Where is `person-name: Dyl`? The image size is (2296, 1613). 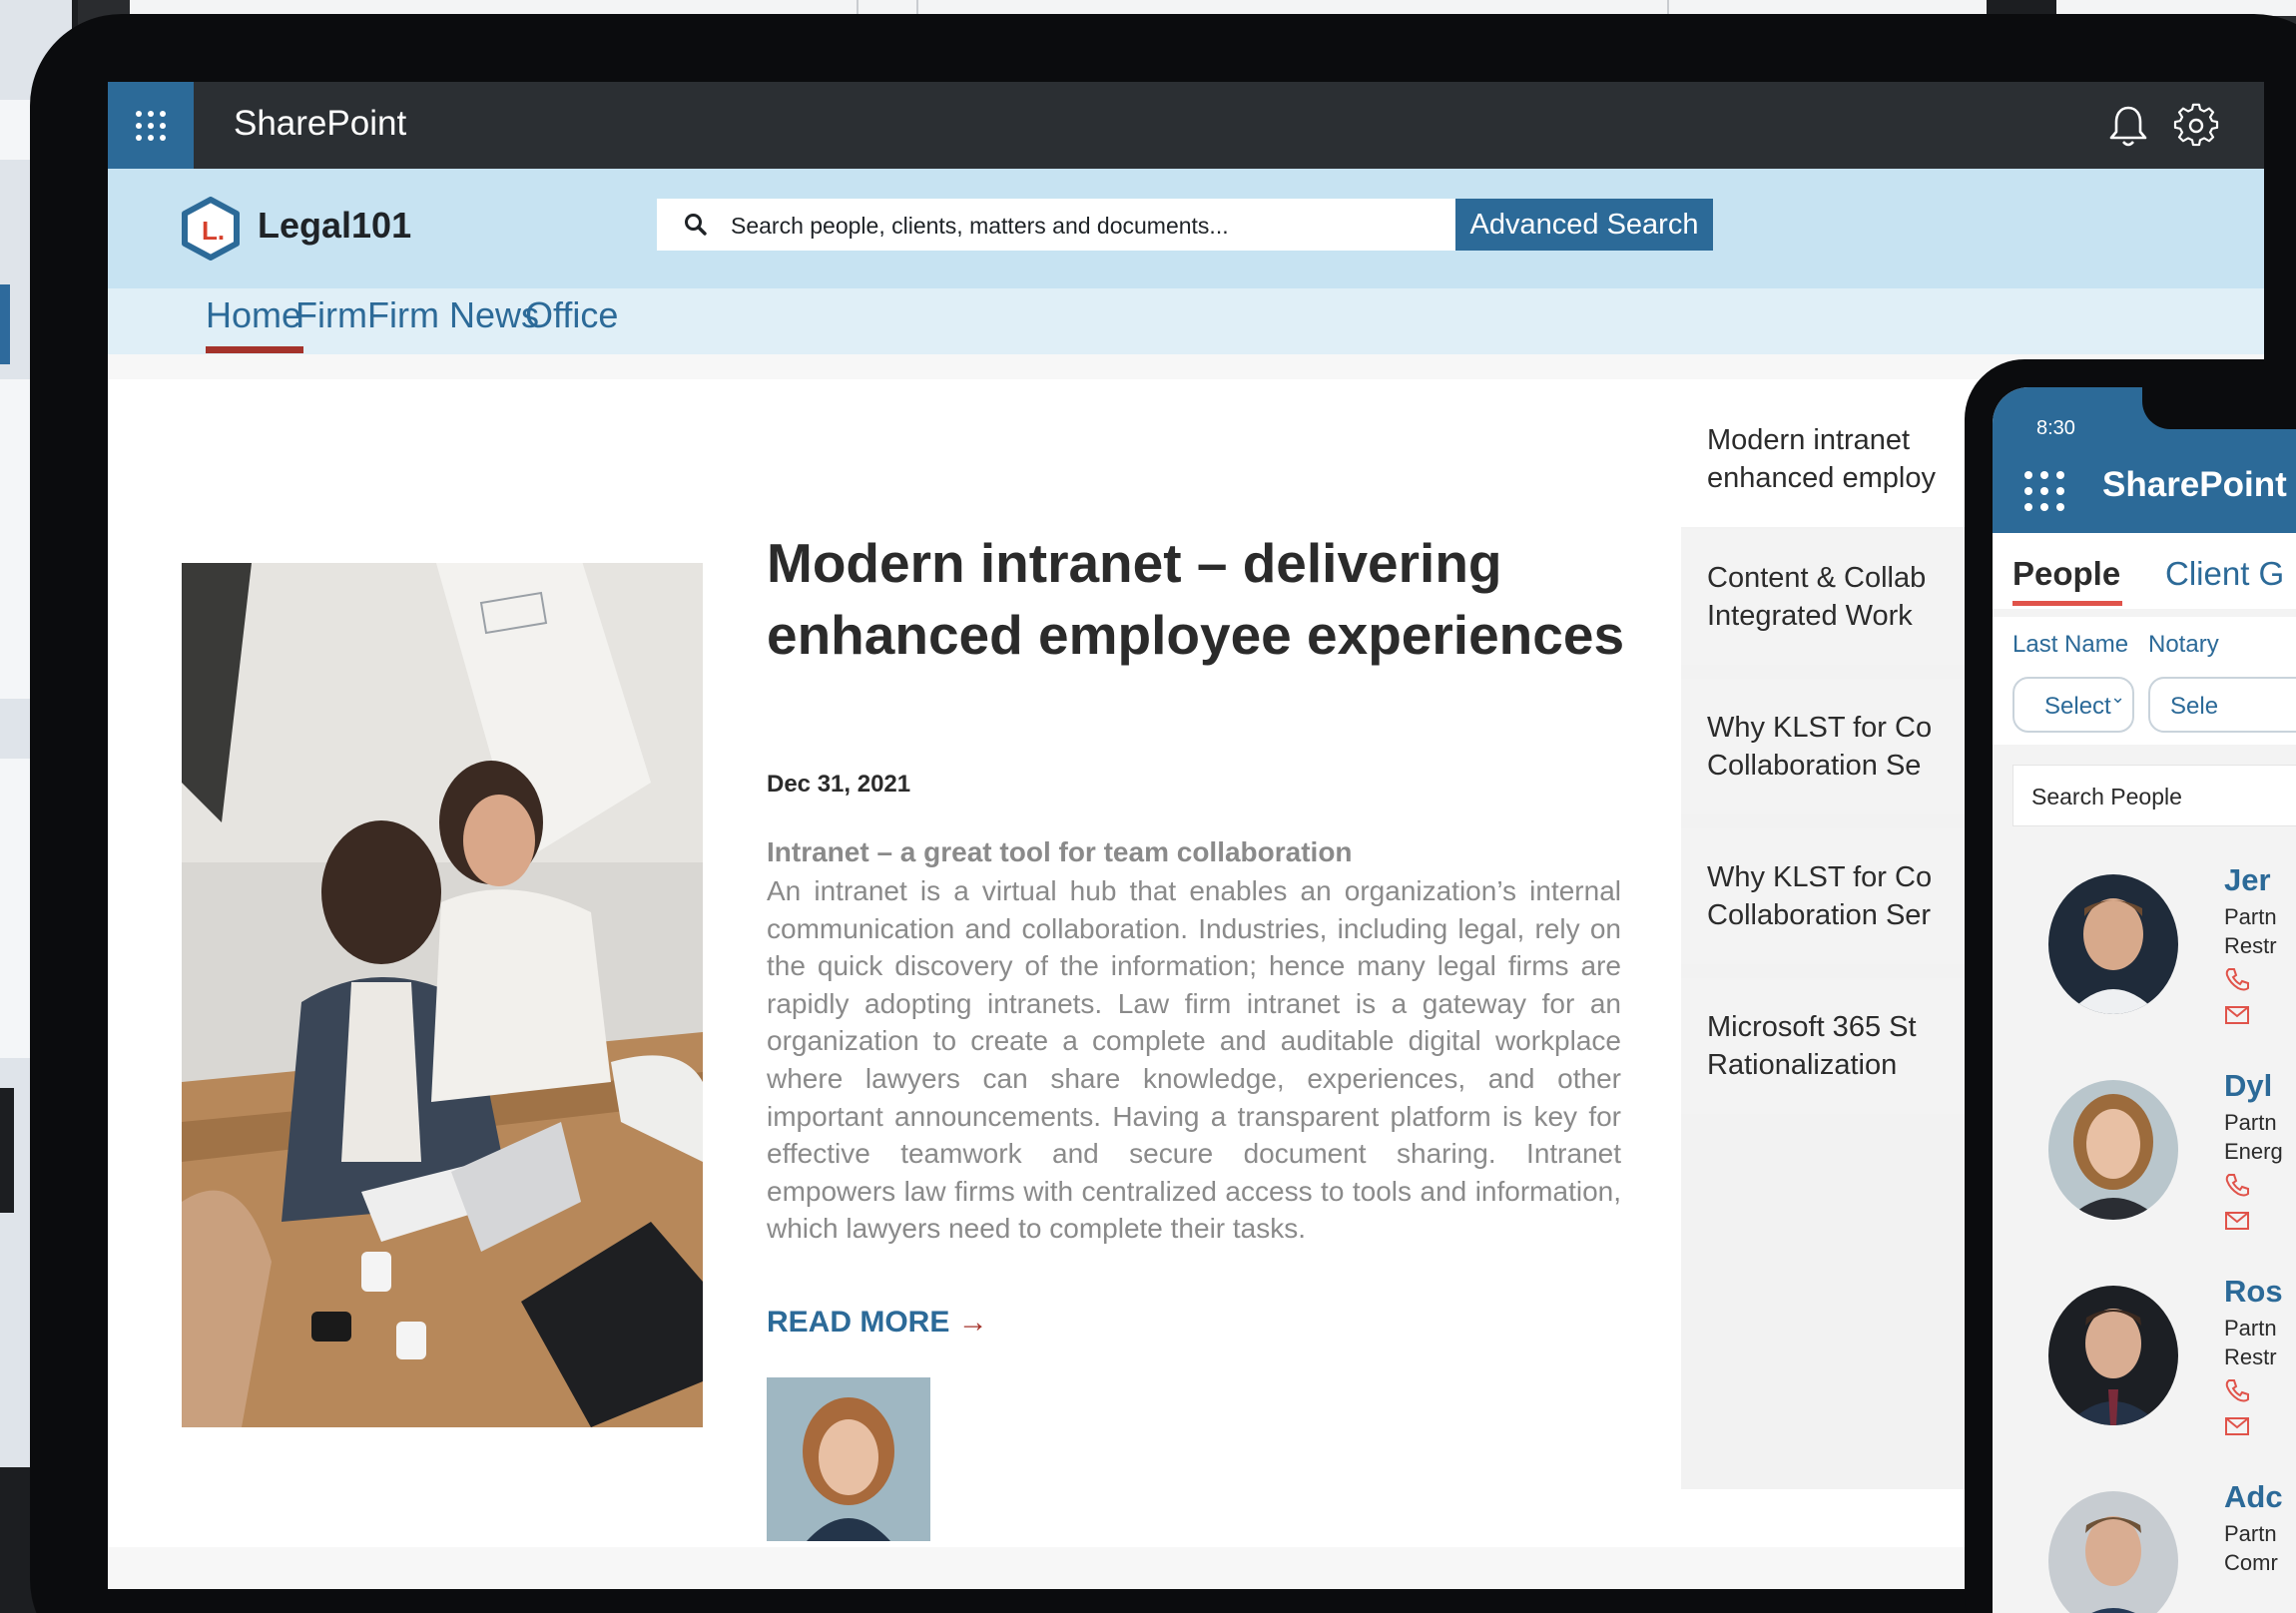
person-name: Dyl is located at coordinates (2248, 1086).